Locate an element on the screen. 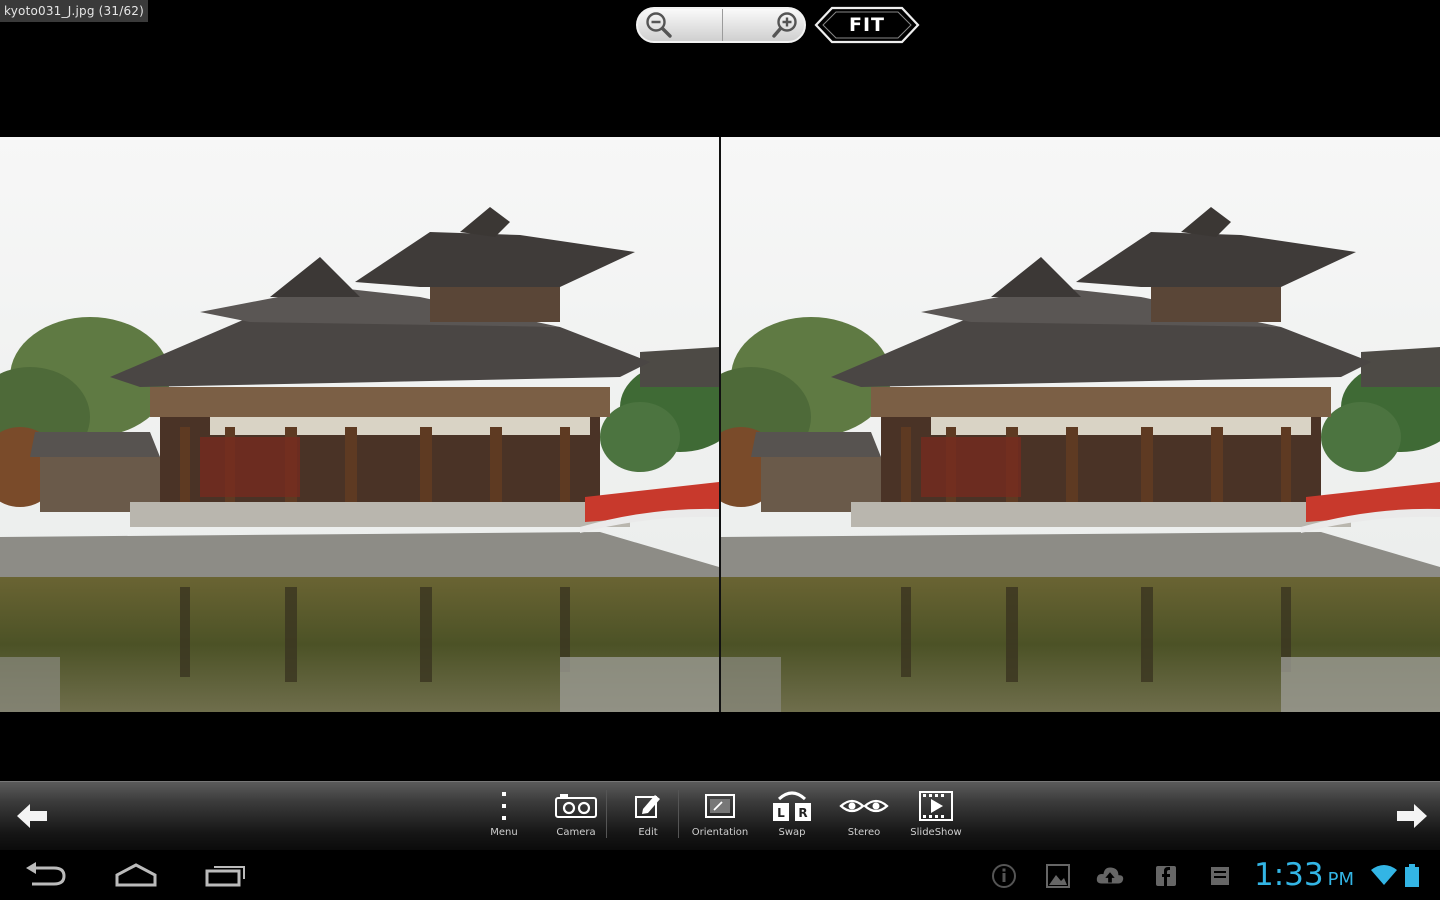 The height and width of the screenshot is (900, 1440). storage-icon is located at coordinates (1220, 876).